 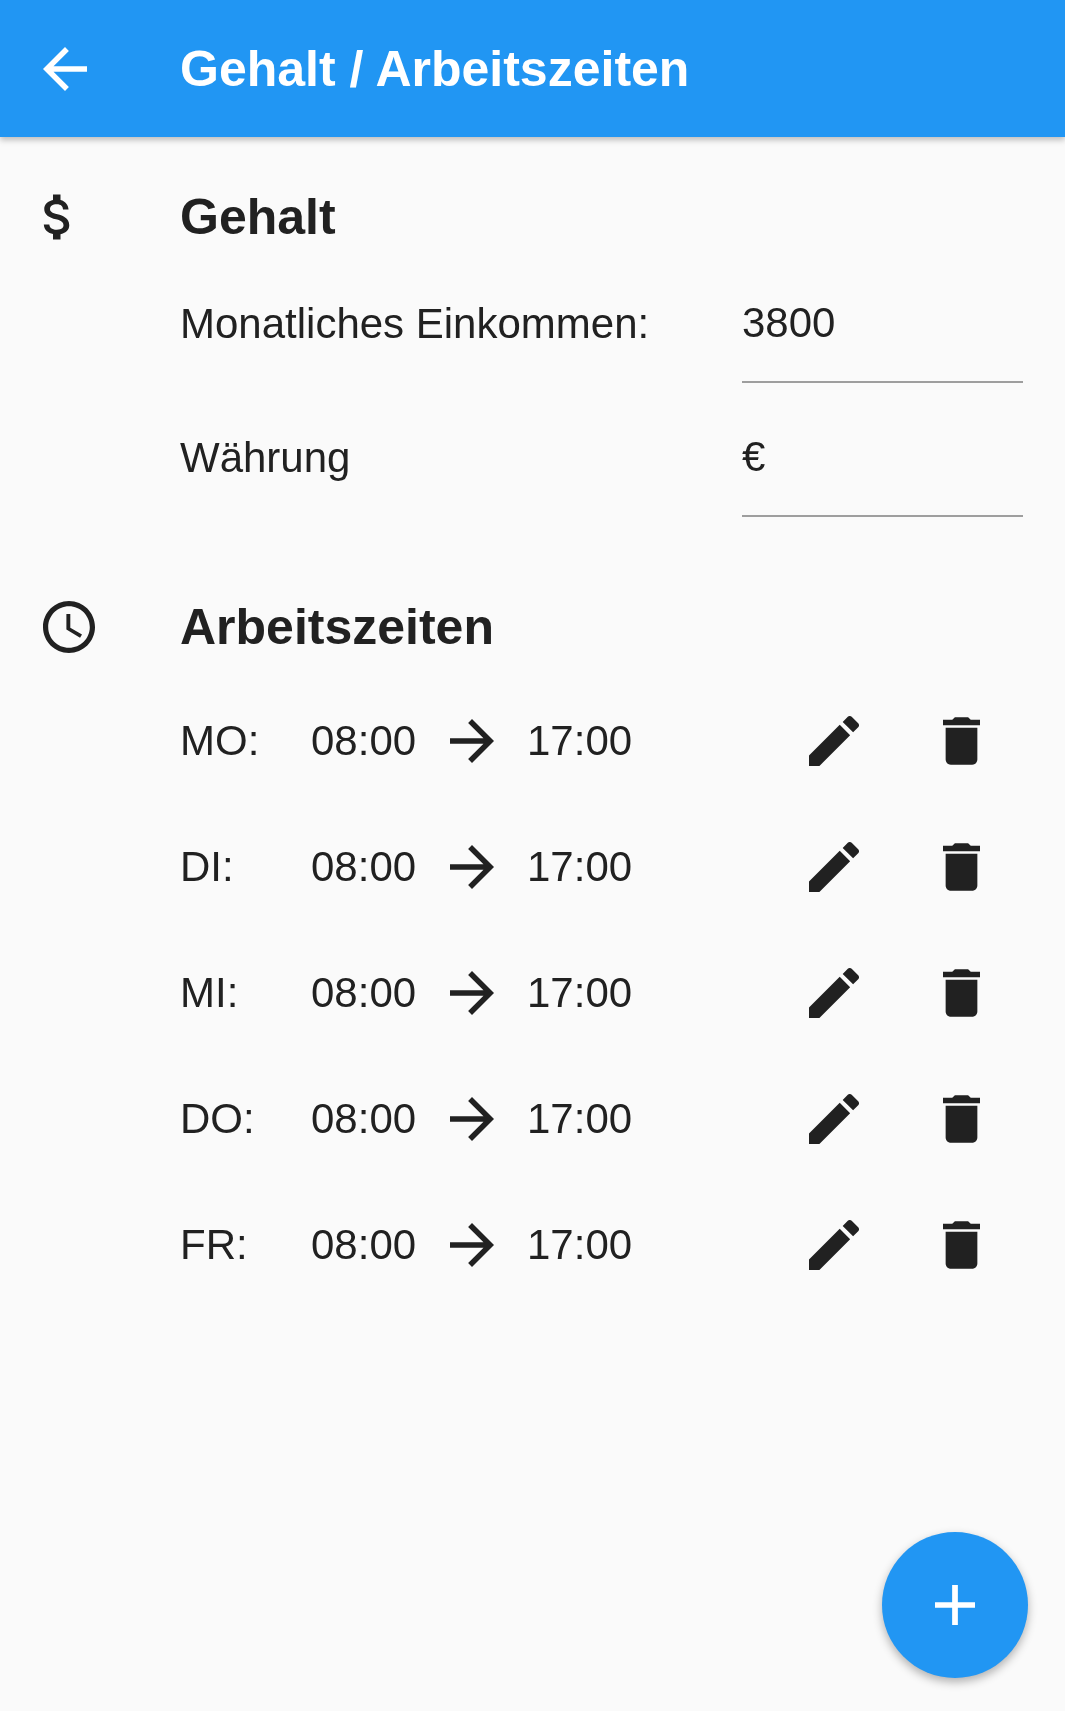 I want to click on add-button, so click(x=955, y=1605).